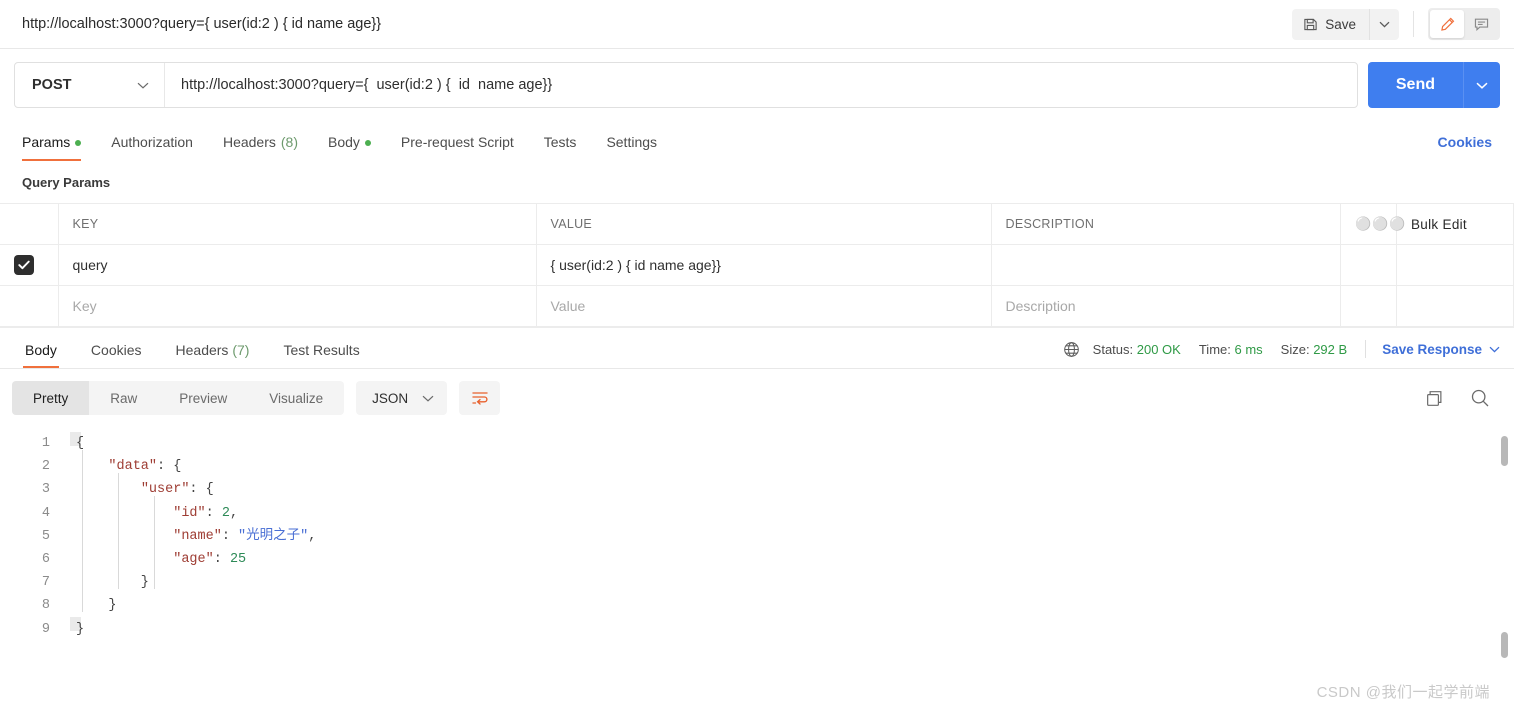 This screenshot has width=1514, height=714. What do you see at coordinates (1462, 398) in the screenshot?
I see `response-toolbar-actions` at bounding box center [1462, 398].